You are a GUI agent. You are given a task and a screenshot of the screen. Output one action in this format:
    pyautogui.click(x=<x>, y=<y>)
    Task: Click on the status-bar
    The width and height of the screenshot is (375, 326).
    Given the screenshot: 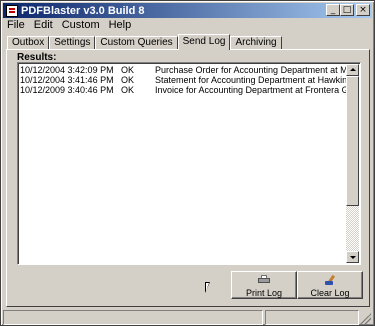 What is the action you would take?
    pyautogui.click(x=187, y=317)
    